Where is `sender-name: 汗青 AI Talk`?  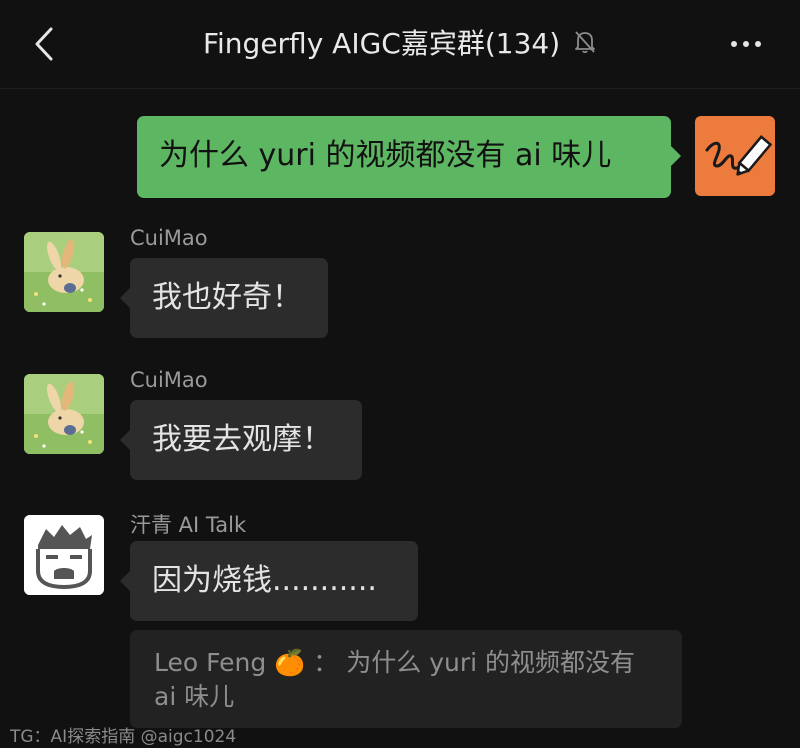
sender-name: 汗青 AI Talk is located at coordinates (188, 525).